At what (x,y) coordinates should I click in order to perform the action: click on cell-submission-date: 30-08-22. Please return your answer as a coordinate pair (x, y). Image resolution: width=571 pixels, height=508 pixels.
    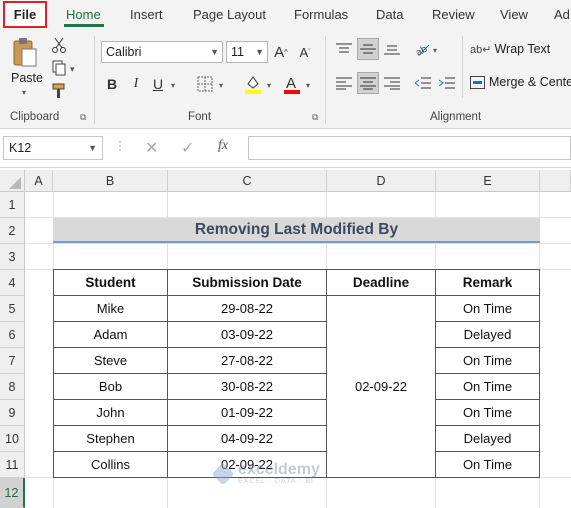
    Looking at the image, I should click on (247, 387).